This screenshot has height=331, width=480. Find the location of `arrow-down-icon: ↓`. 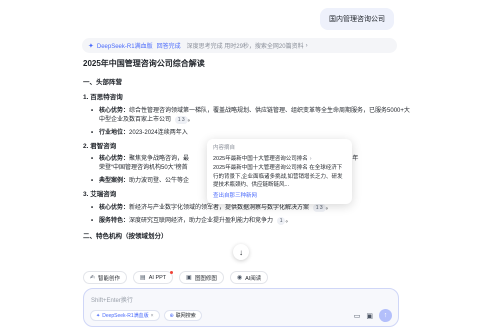

arrow-down-icon: ↓ is located at coordinates (241, 252).